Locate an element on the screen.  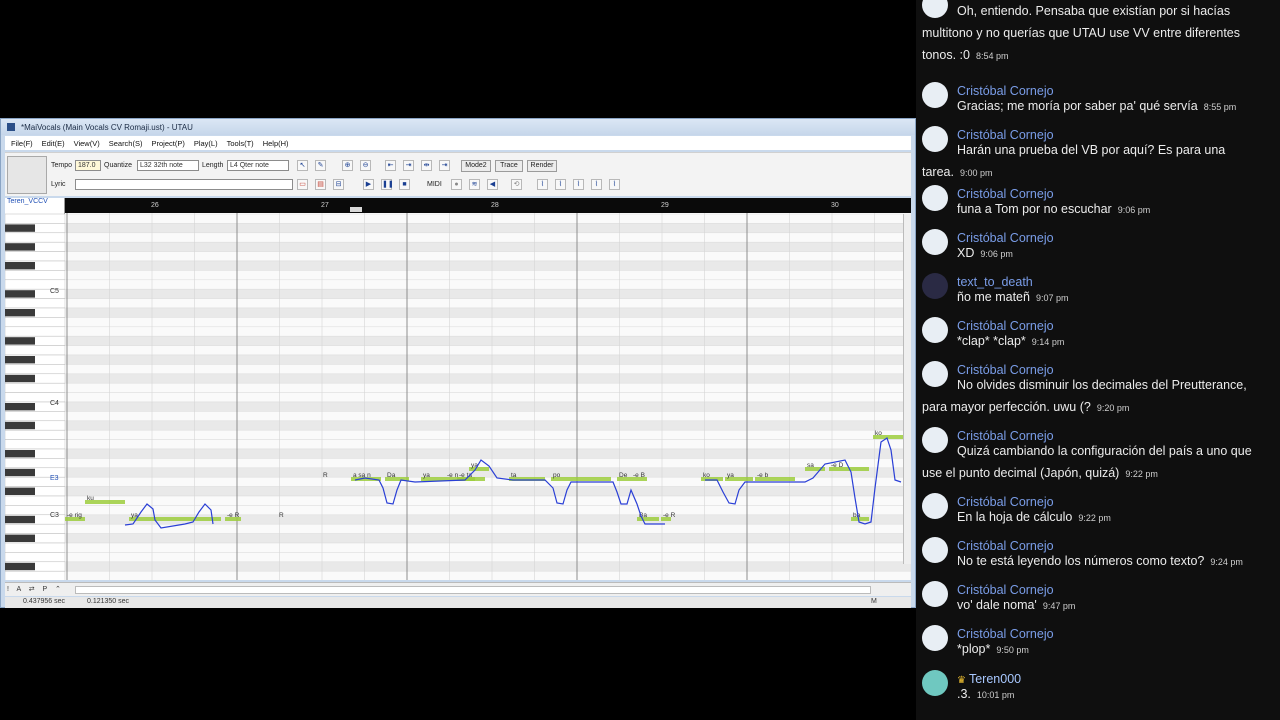
menu-help: Help(H) is located at coordinates (276, 143).